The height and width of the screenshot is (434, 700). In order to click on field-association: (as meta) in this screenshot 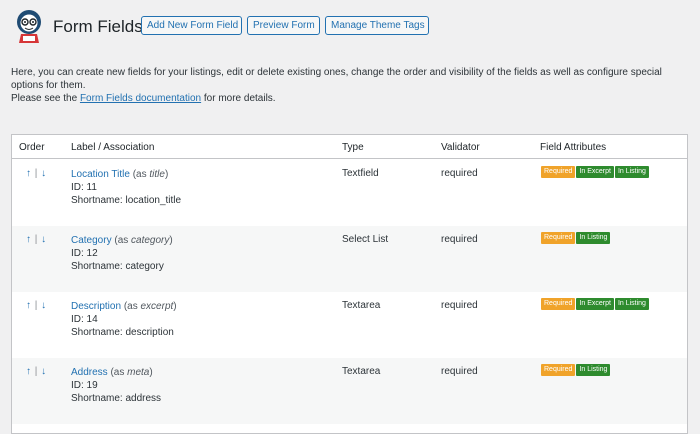, I will do `click(131, 372)`.